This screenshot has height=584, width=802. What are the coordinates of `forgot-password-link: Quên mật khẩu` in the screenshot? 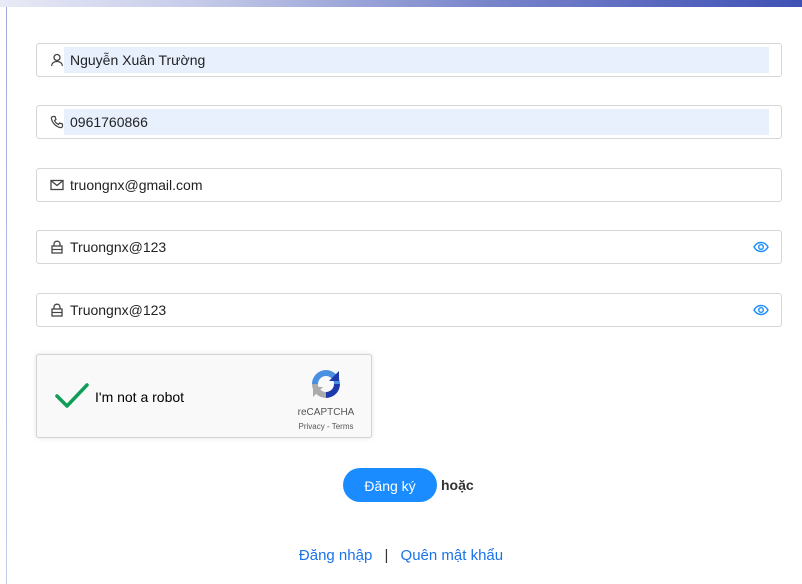 It's located at (452, 555).